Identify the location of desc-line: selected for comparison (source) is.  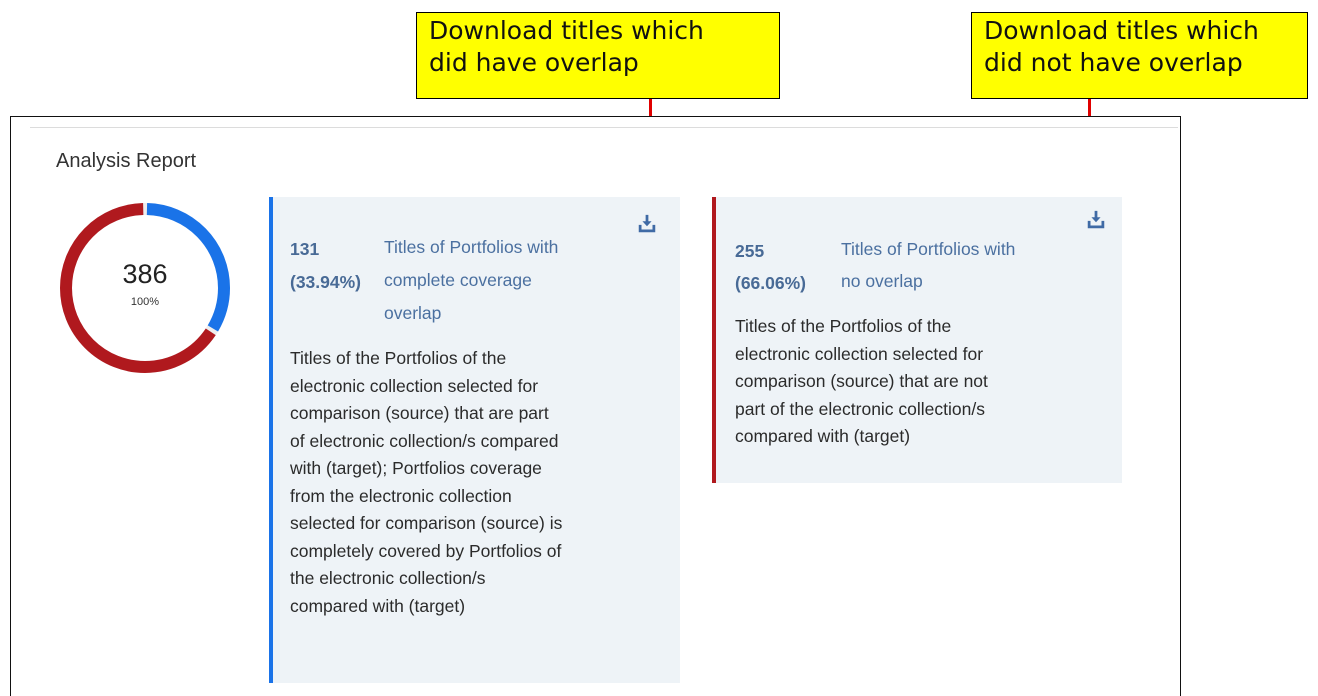
(426, 523).